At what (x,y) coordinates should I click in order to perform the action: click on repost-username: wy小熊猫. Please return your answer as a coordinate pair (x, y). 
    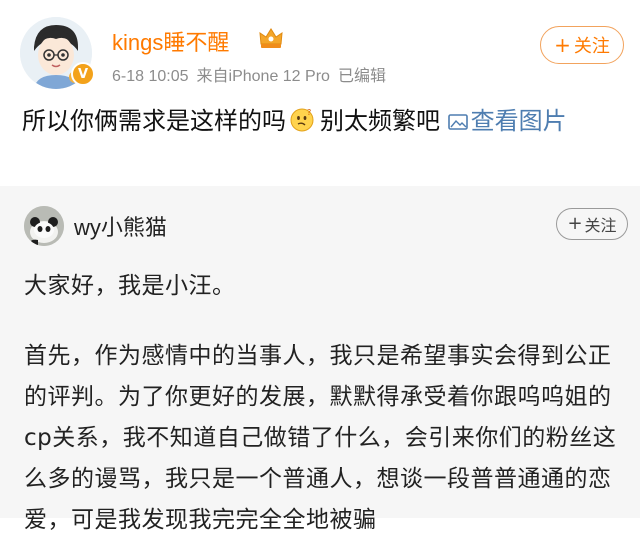
    Looking at the image, I should click on (120, 226).